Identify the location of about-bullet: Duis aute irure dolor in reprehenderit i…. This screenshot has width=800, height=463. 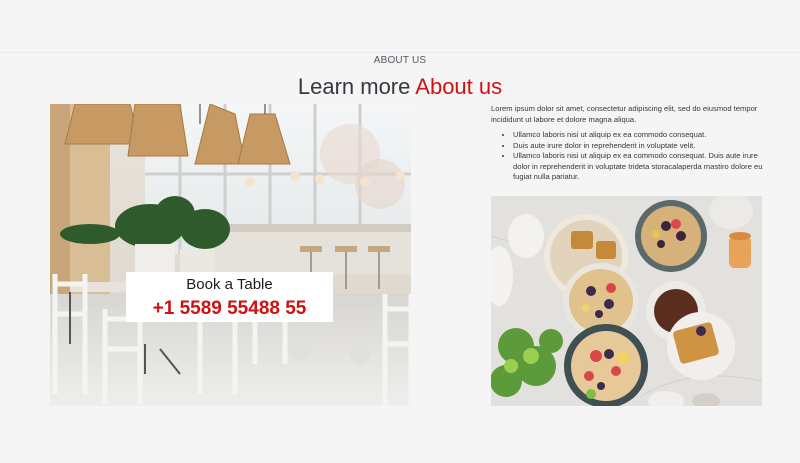
(639, 146).